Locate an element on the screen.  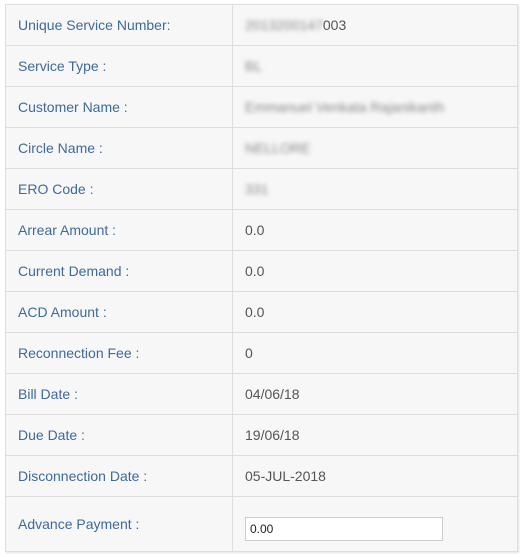
row-due-date: Due Date : 19/06/18 is located at coordinates (261, 435).